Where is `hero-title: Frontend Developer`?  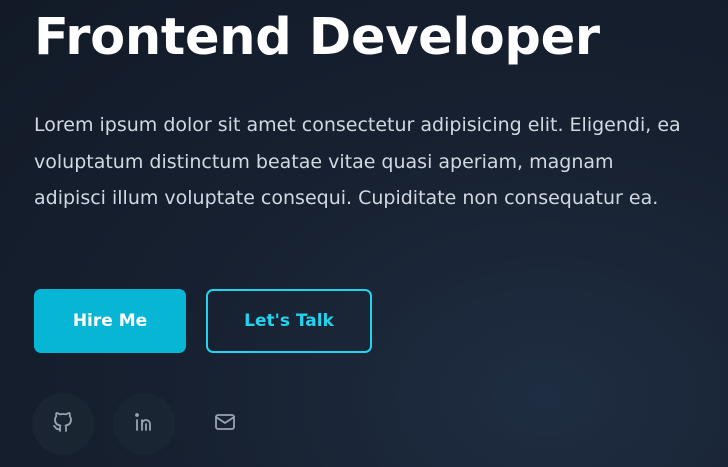
hero-title: Frontend Developer is located at coordinates (317, 37).